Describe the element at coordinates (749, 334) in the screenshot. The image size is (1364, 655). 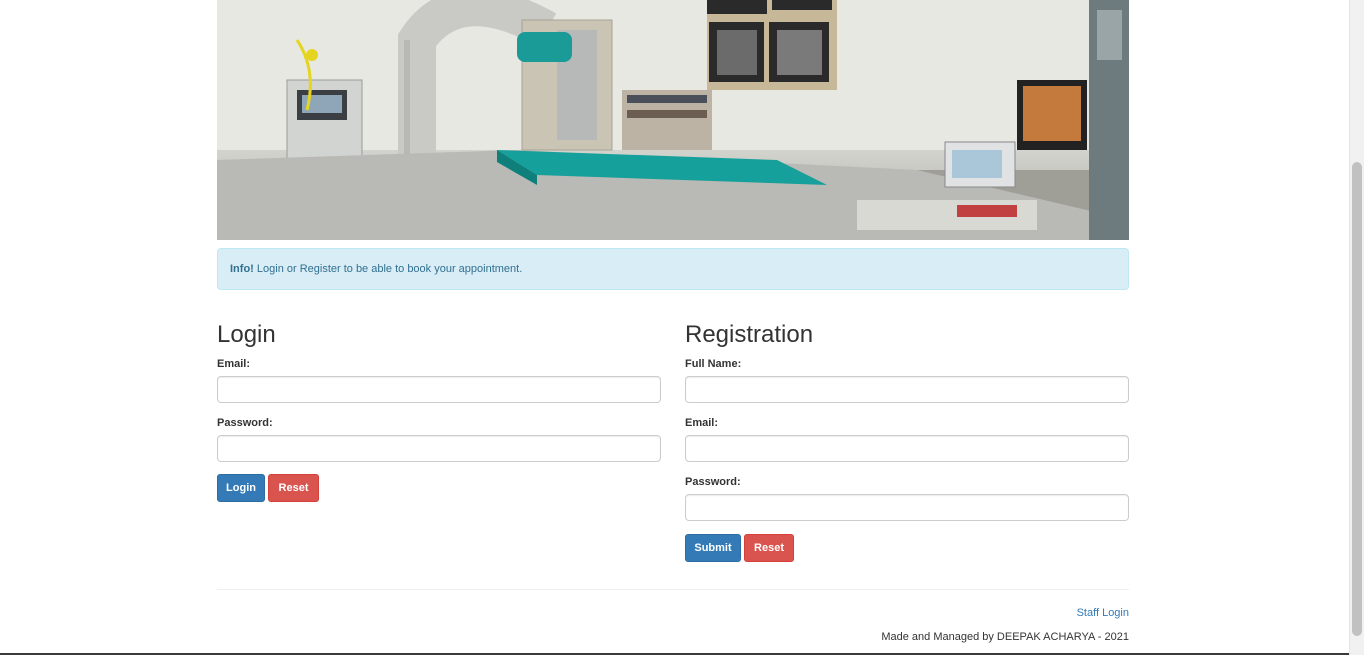
I see `registration-title: Registration` at that location.